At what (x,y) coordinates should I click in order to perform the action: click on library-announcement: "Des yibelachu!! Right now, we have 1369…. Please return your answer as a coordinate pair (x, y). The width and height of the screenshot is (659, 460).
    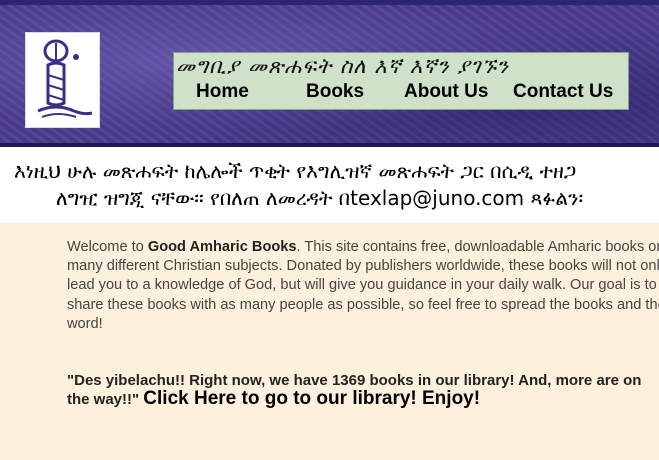
    Looking at the image, I should click on (363, 390).